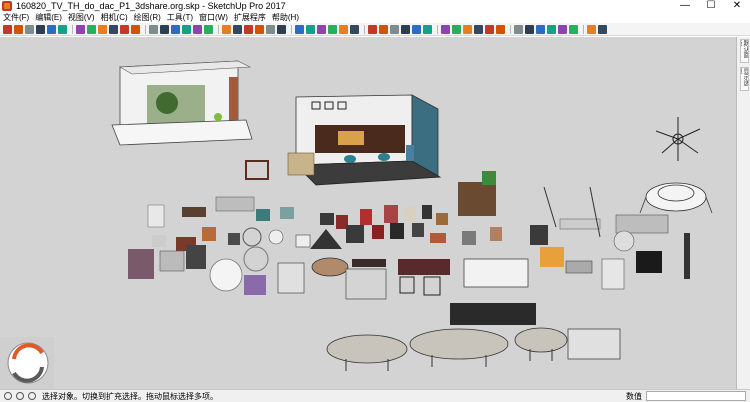 The image size is (750, 402). I want to click on menu-camera: 相机(C), so click(114, 17).